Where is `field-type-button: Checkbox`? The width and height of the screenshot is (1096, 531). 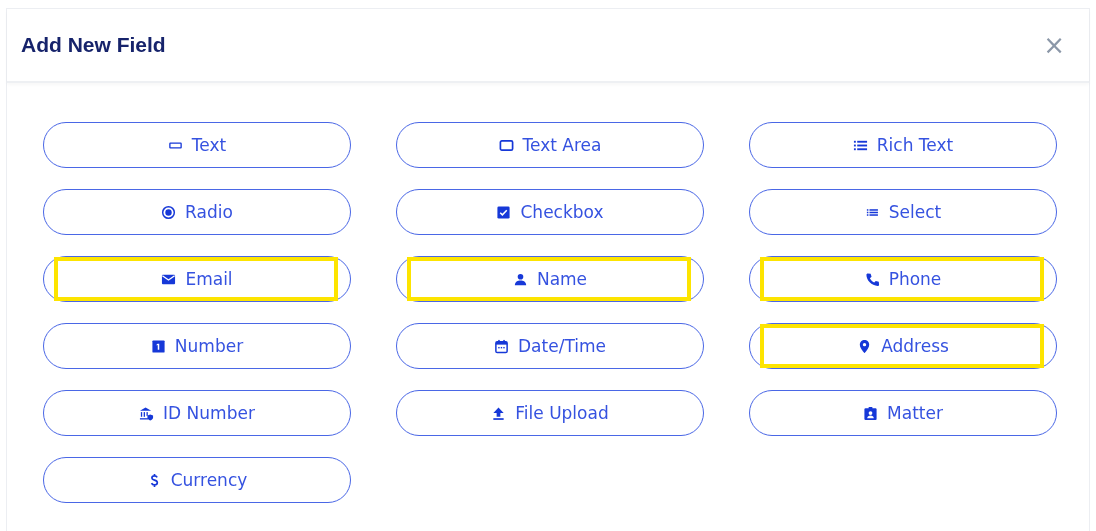 field-type-button: Checkbox is located at coordinates (550, 212).